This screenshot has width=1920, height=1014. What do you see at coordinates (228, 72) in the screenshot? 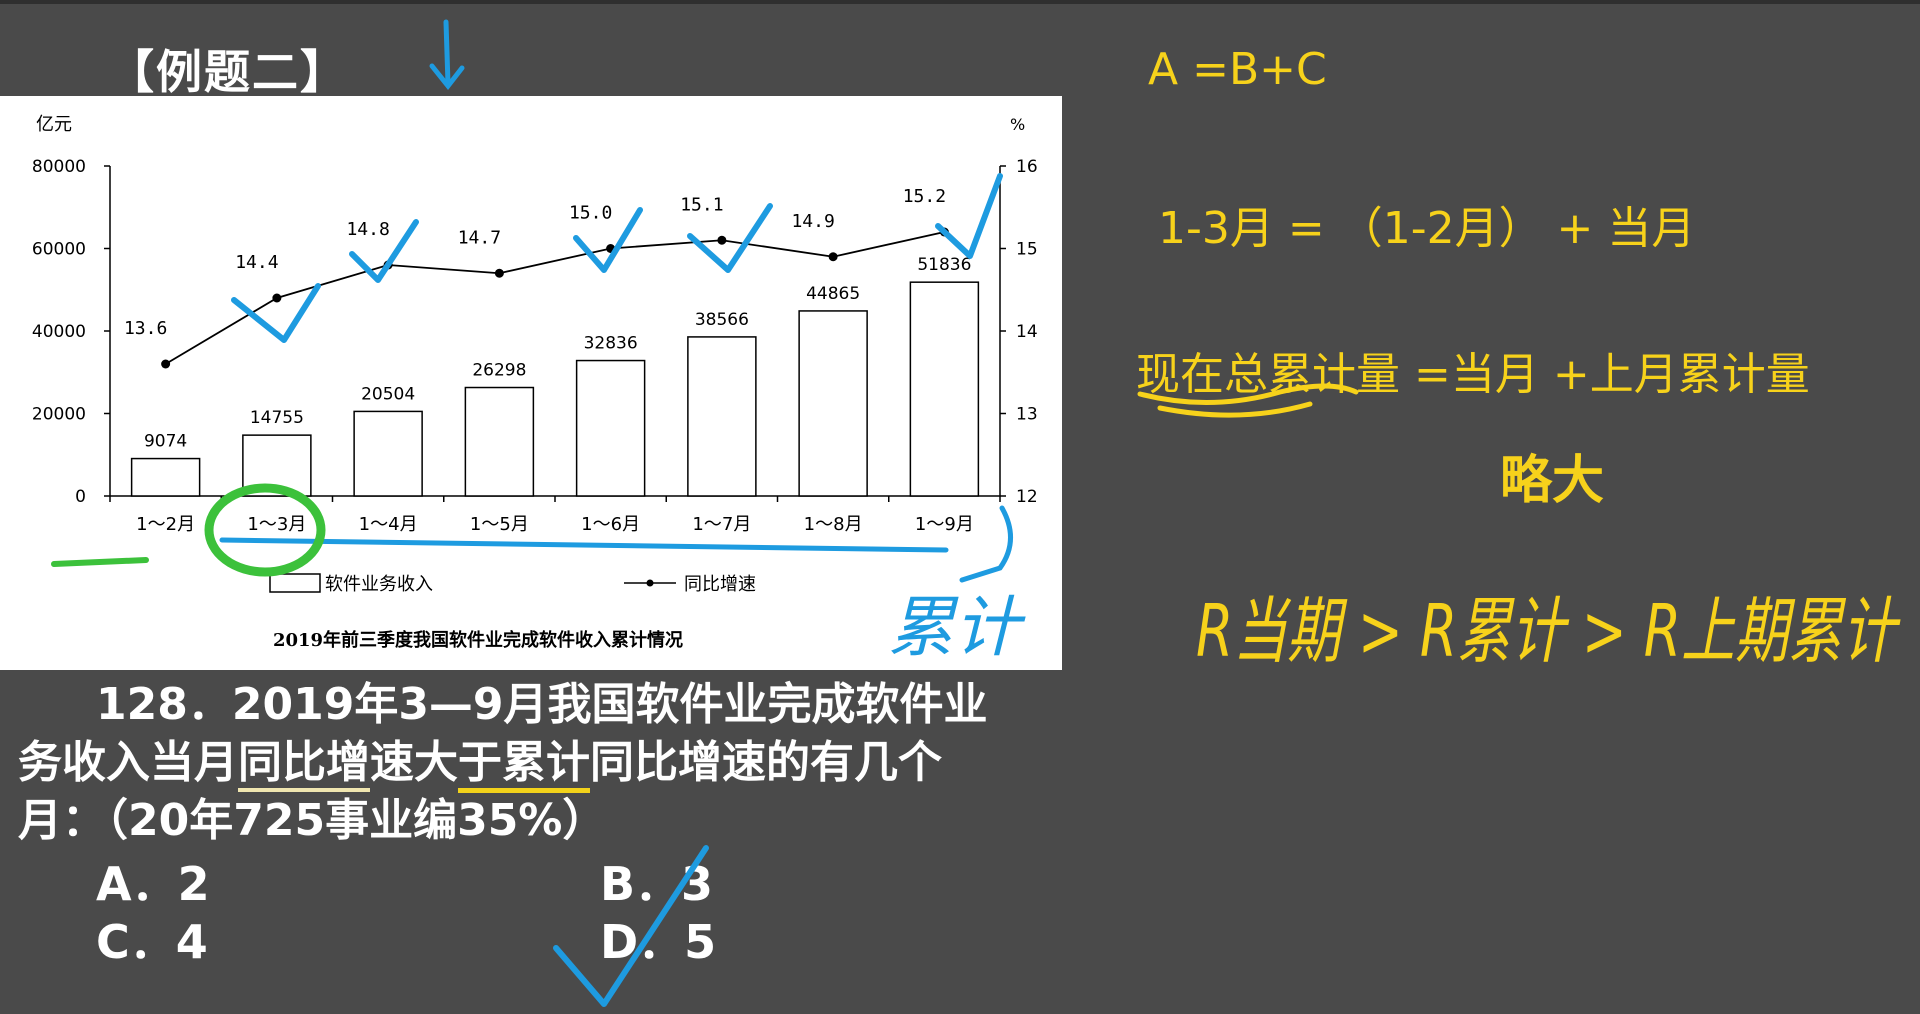
I see `example-heading: 【例题二】` at bounding box center [228, 72].